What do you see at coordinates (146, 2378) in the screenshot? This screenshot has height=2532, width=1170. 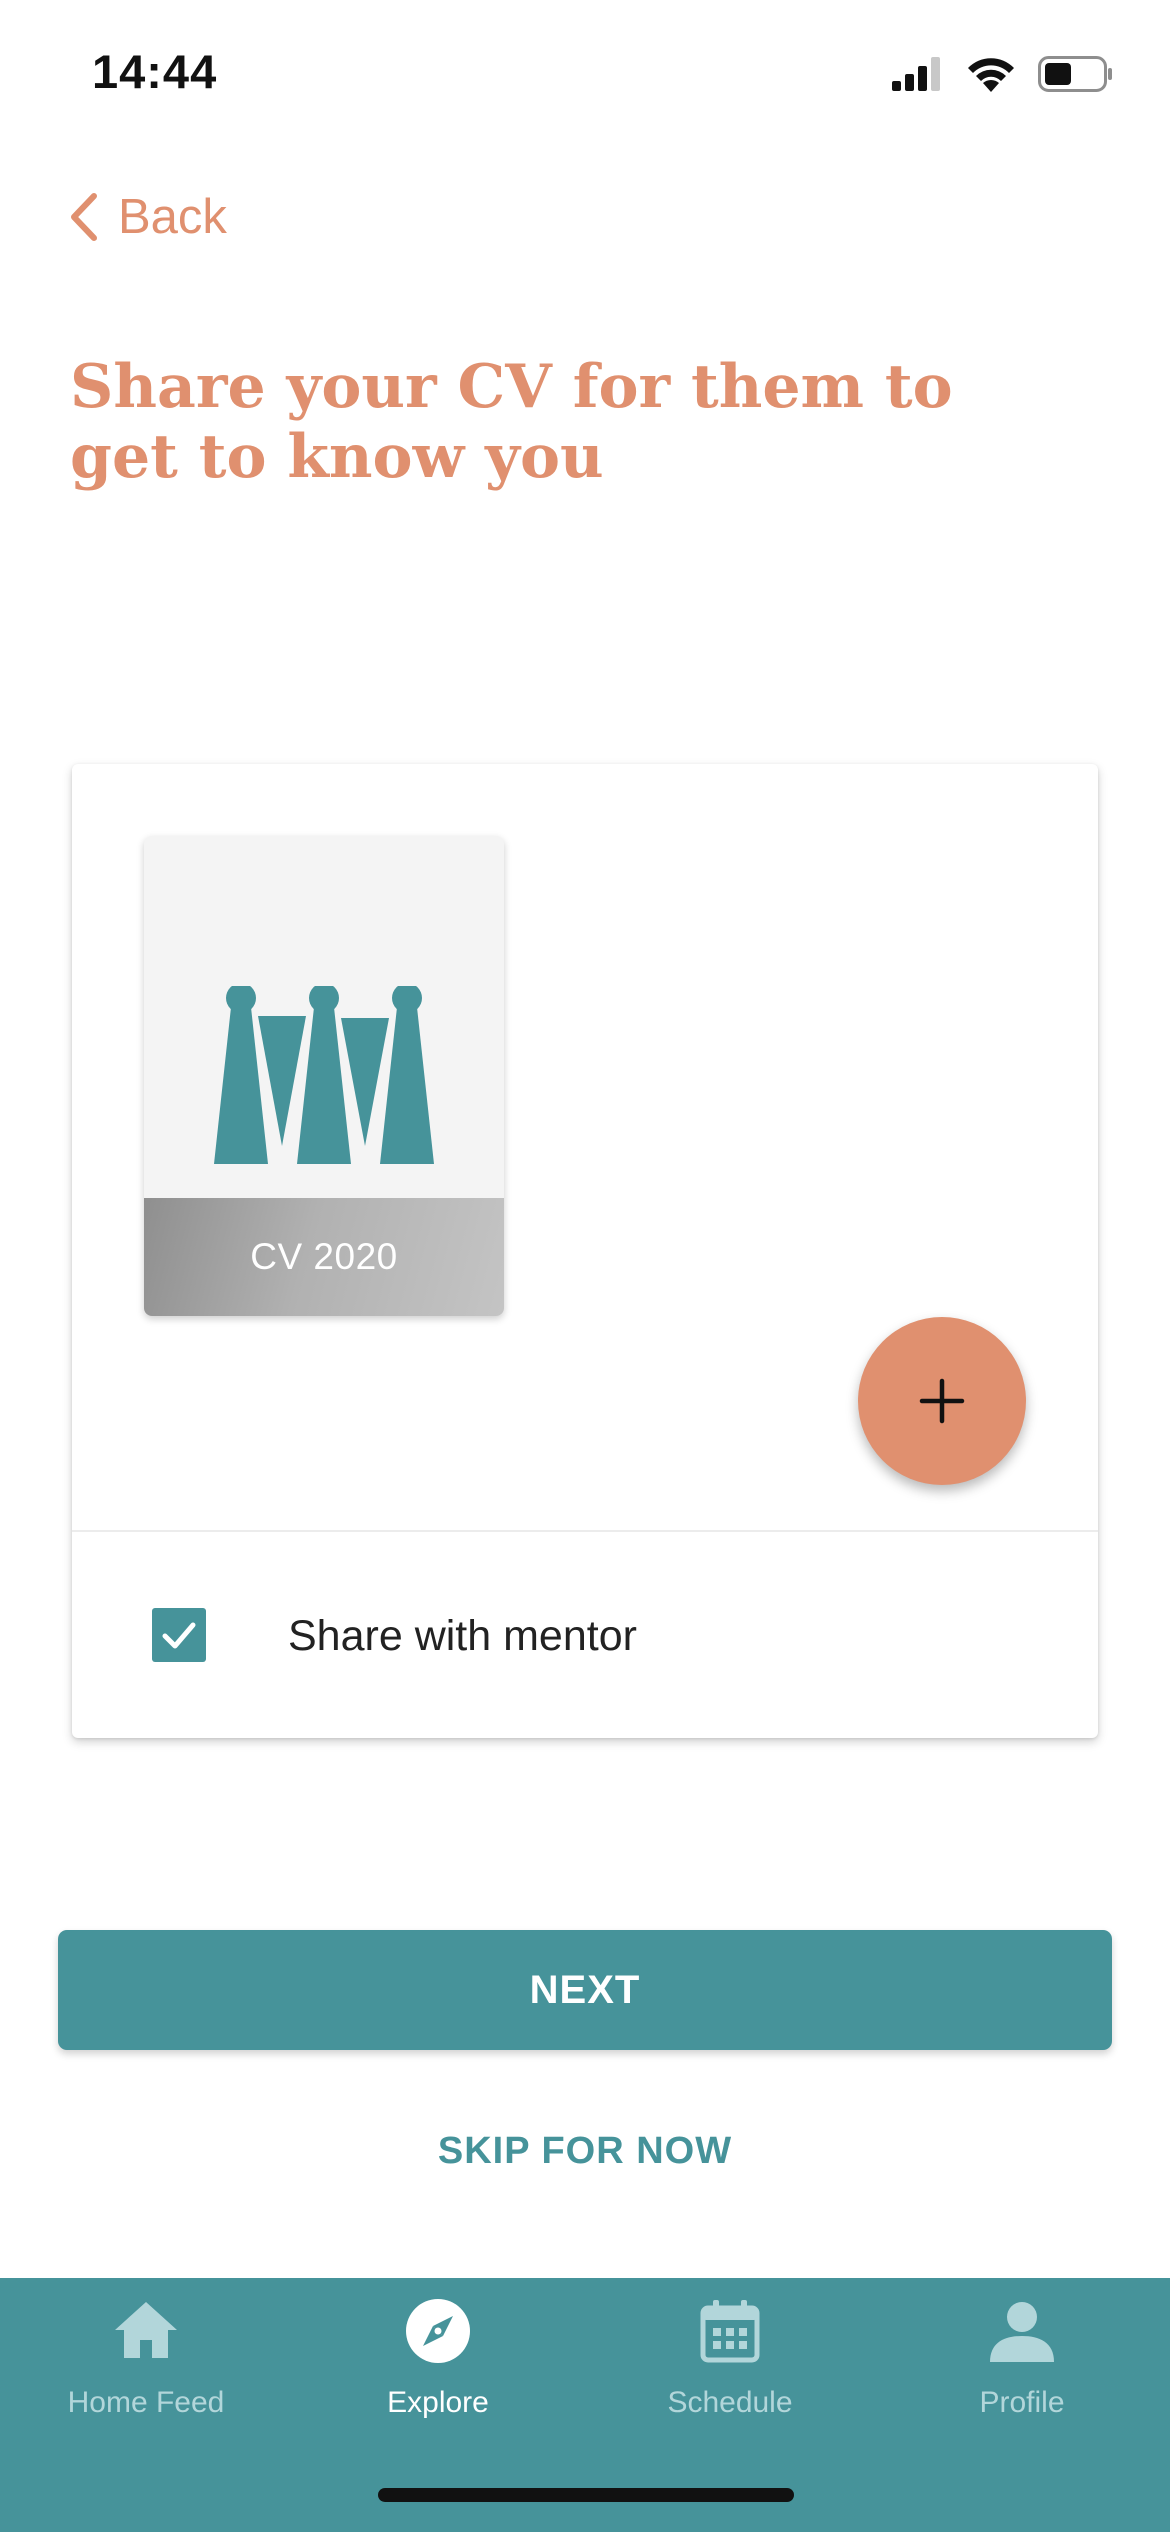 I see `tab-home-feed: Home Feed` at bounding box center [146, 2378].